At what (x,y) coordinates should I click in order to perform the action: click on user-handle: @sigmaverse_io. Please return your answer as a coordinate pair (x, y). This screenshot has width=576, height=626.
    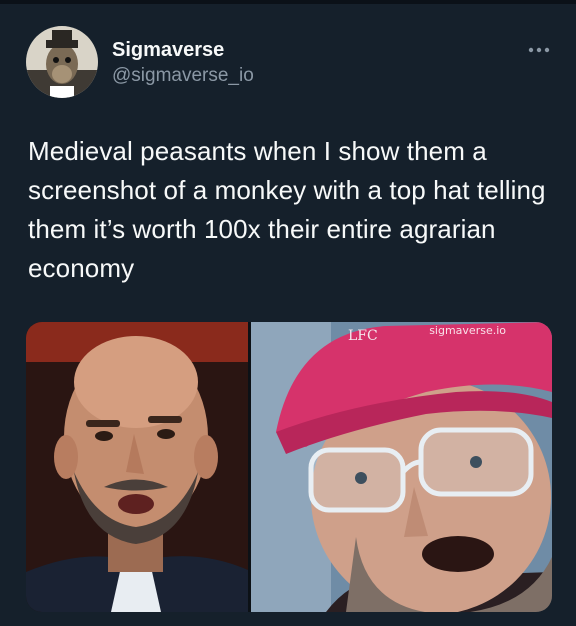
    Looking at the image, I should click on (183, 76).